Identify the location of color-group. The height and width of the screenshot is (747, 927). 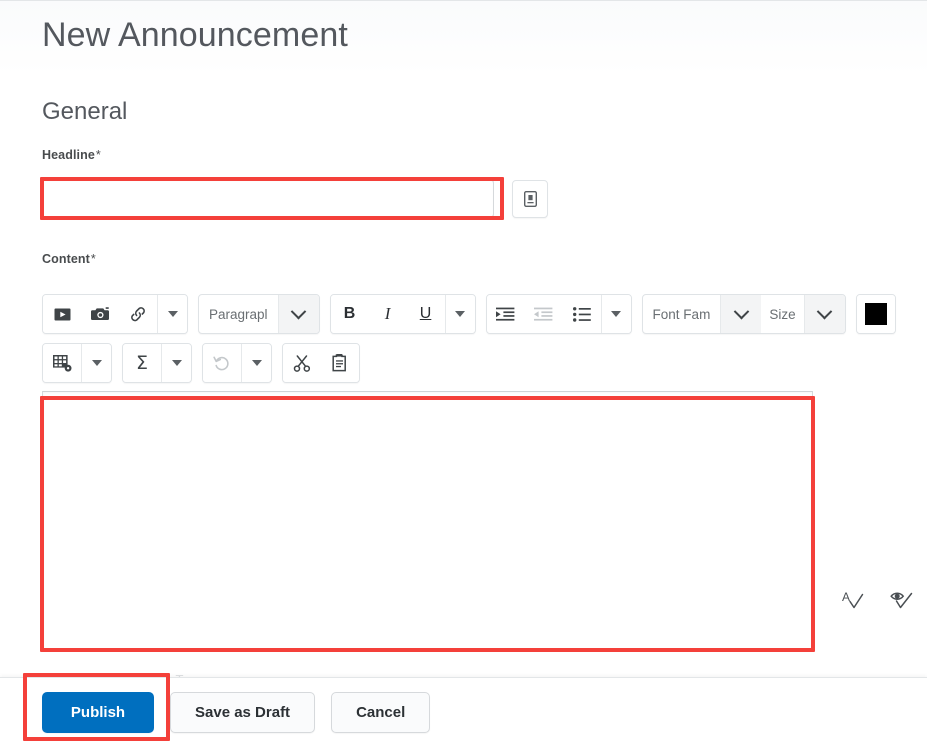
(875, 314).